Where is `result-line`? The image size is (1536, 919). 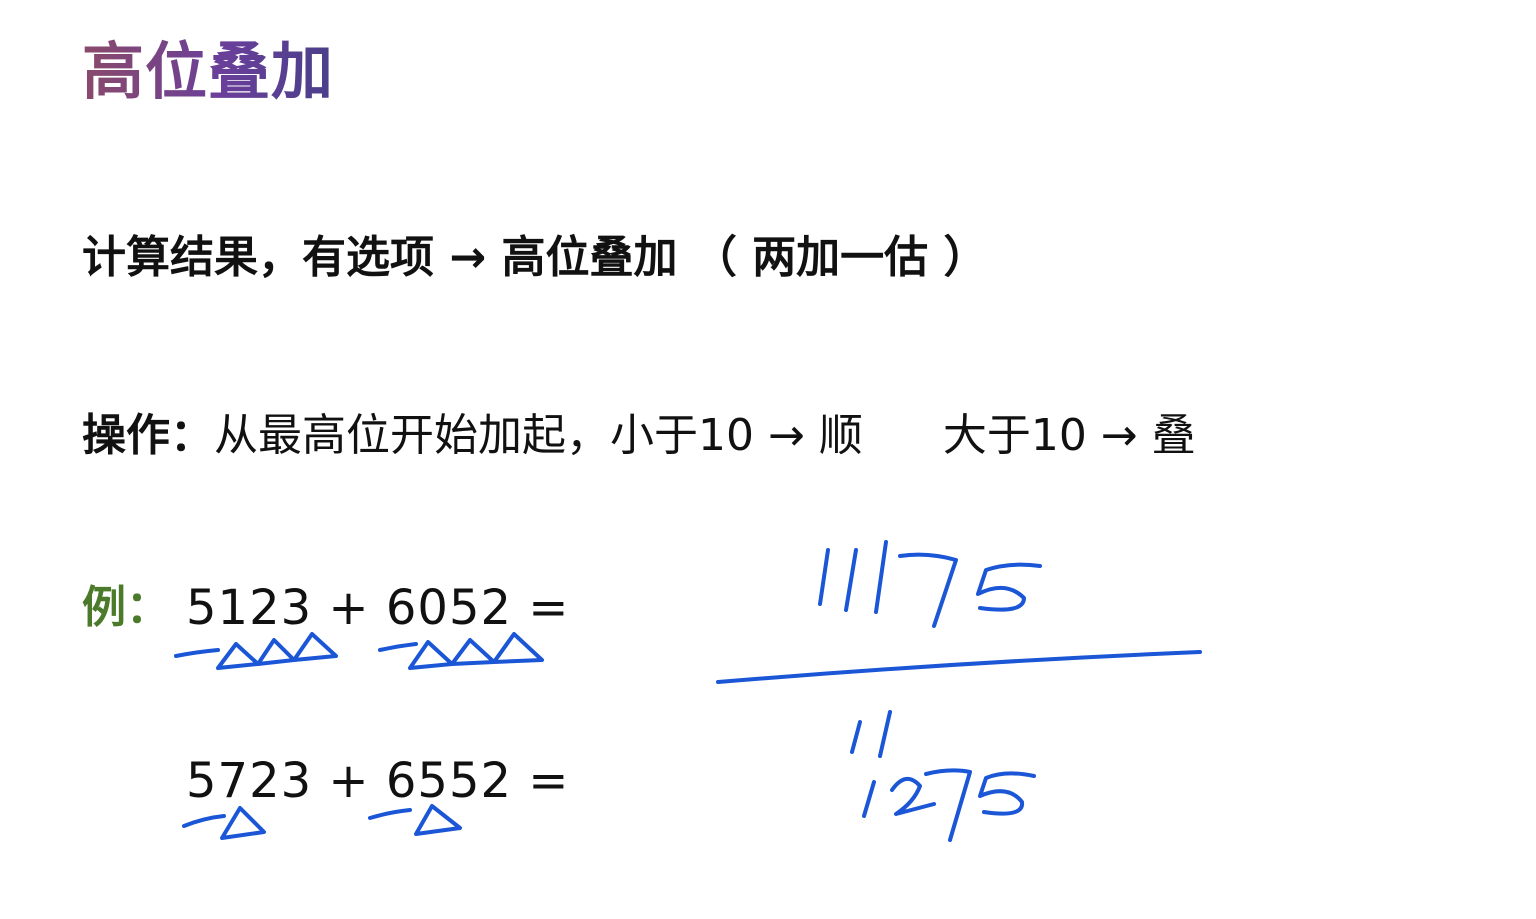 result-line is located at coordinates (959, 667).